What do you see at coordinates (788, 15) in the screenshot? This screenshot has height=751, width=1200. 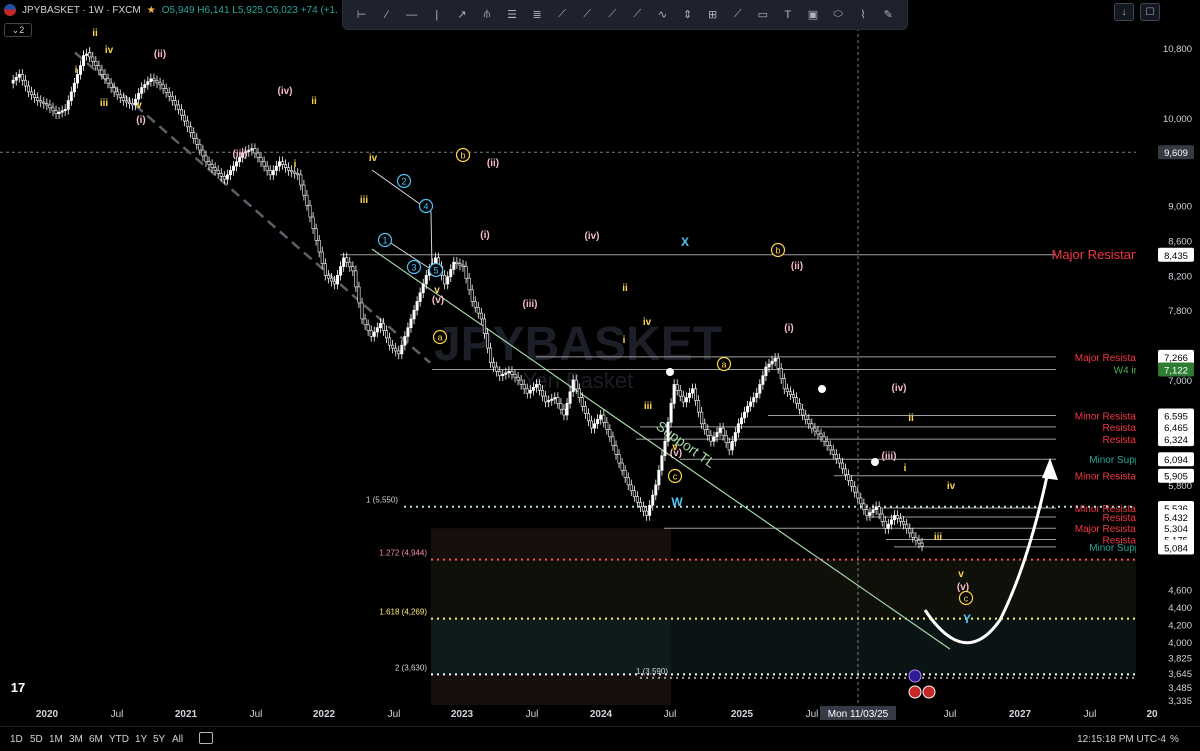 I see `text-icon: T` at bounding box center [788, 15].